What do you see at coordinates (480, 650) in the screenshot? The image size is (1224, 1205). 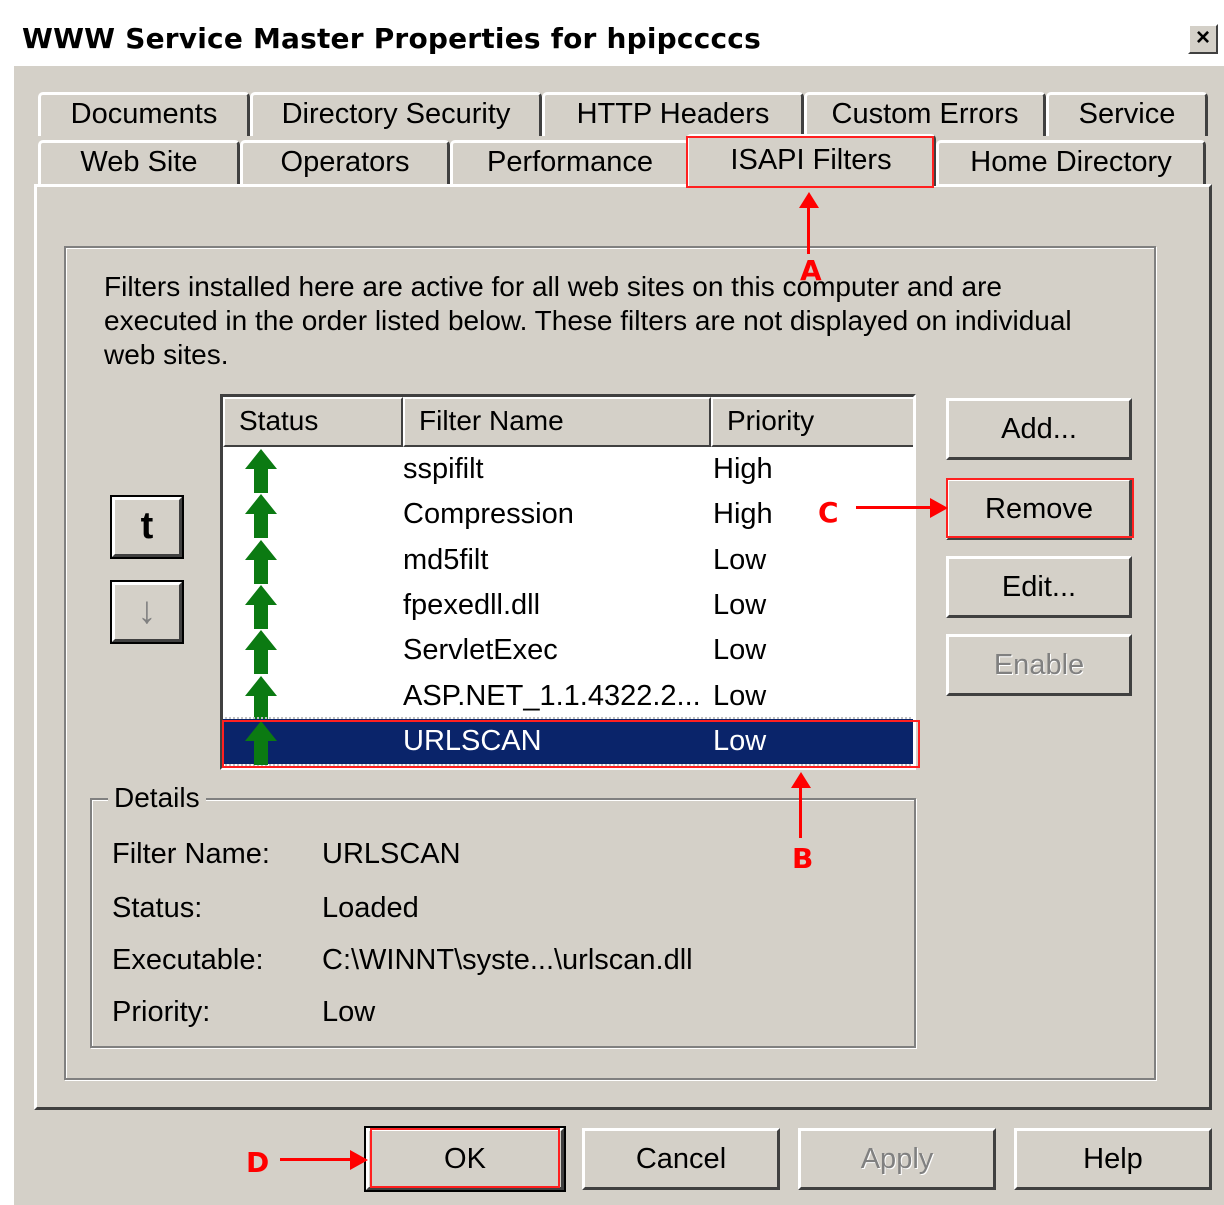 I see `filter-name-cell: ServletExec` at bounding box center [480, 650].